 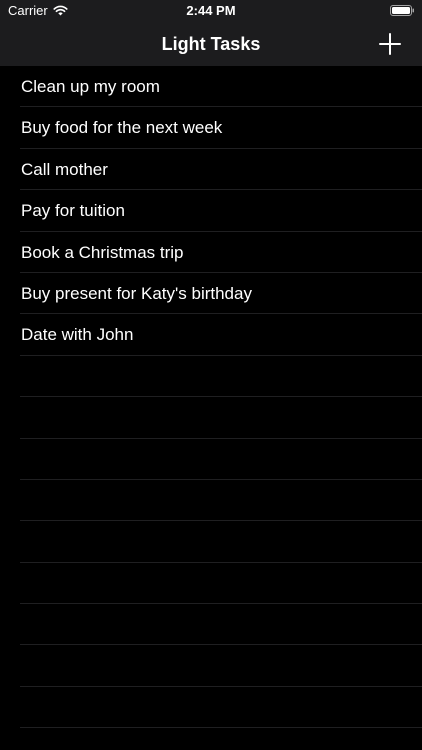 I want to click on task-row: Buy present for Katy's birthday, so click(x=211, y=294).